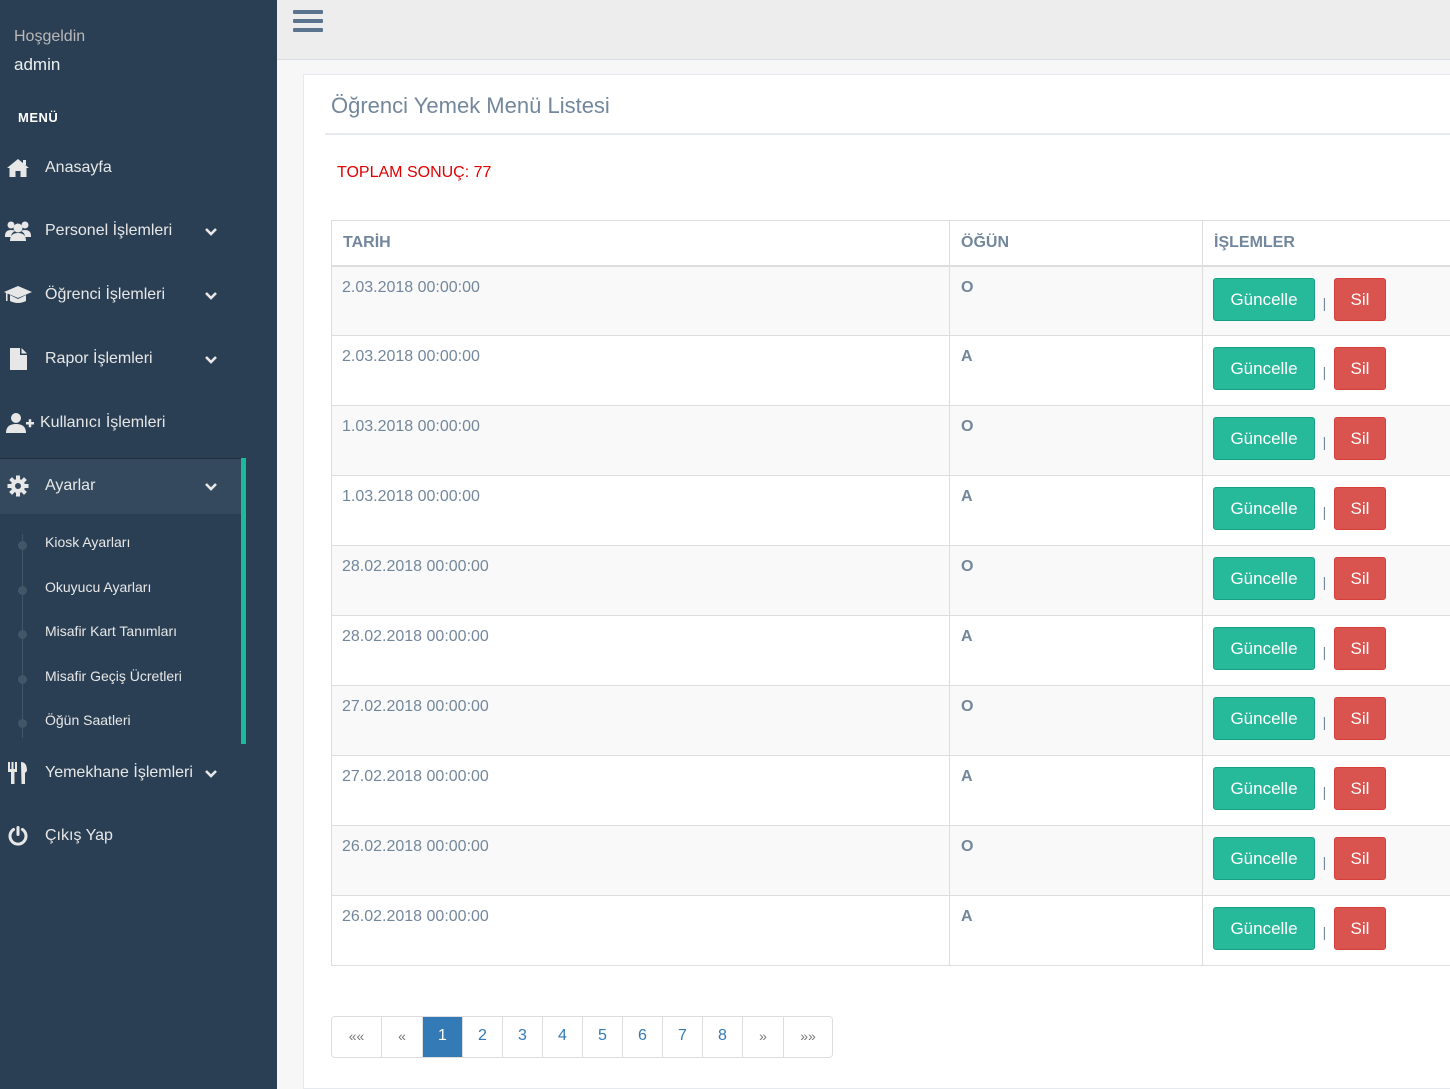  What do you see at coordinates (482, 1037) in the screenshot?
I see `page-2-button: 2` at bounding box center [482, 1037].